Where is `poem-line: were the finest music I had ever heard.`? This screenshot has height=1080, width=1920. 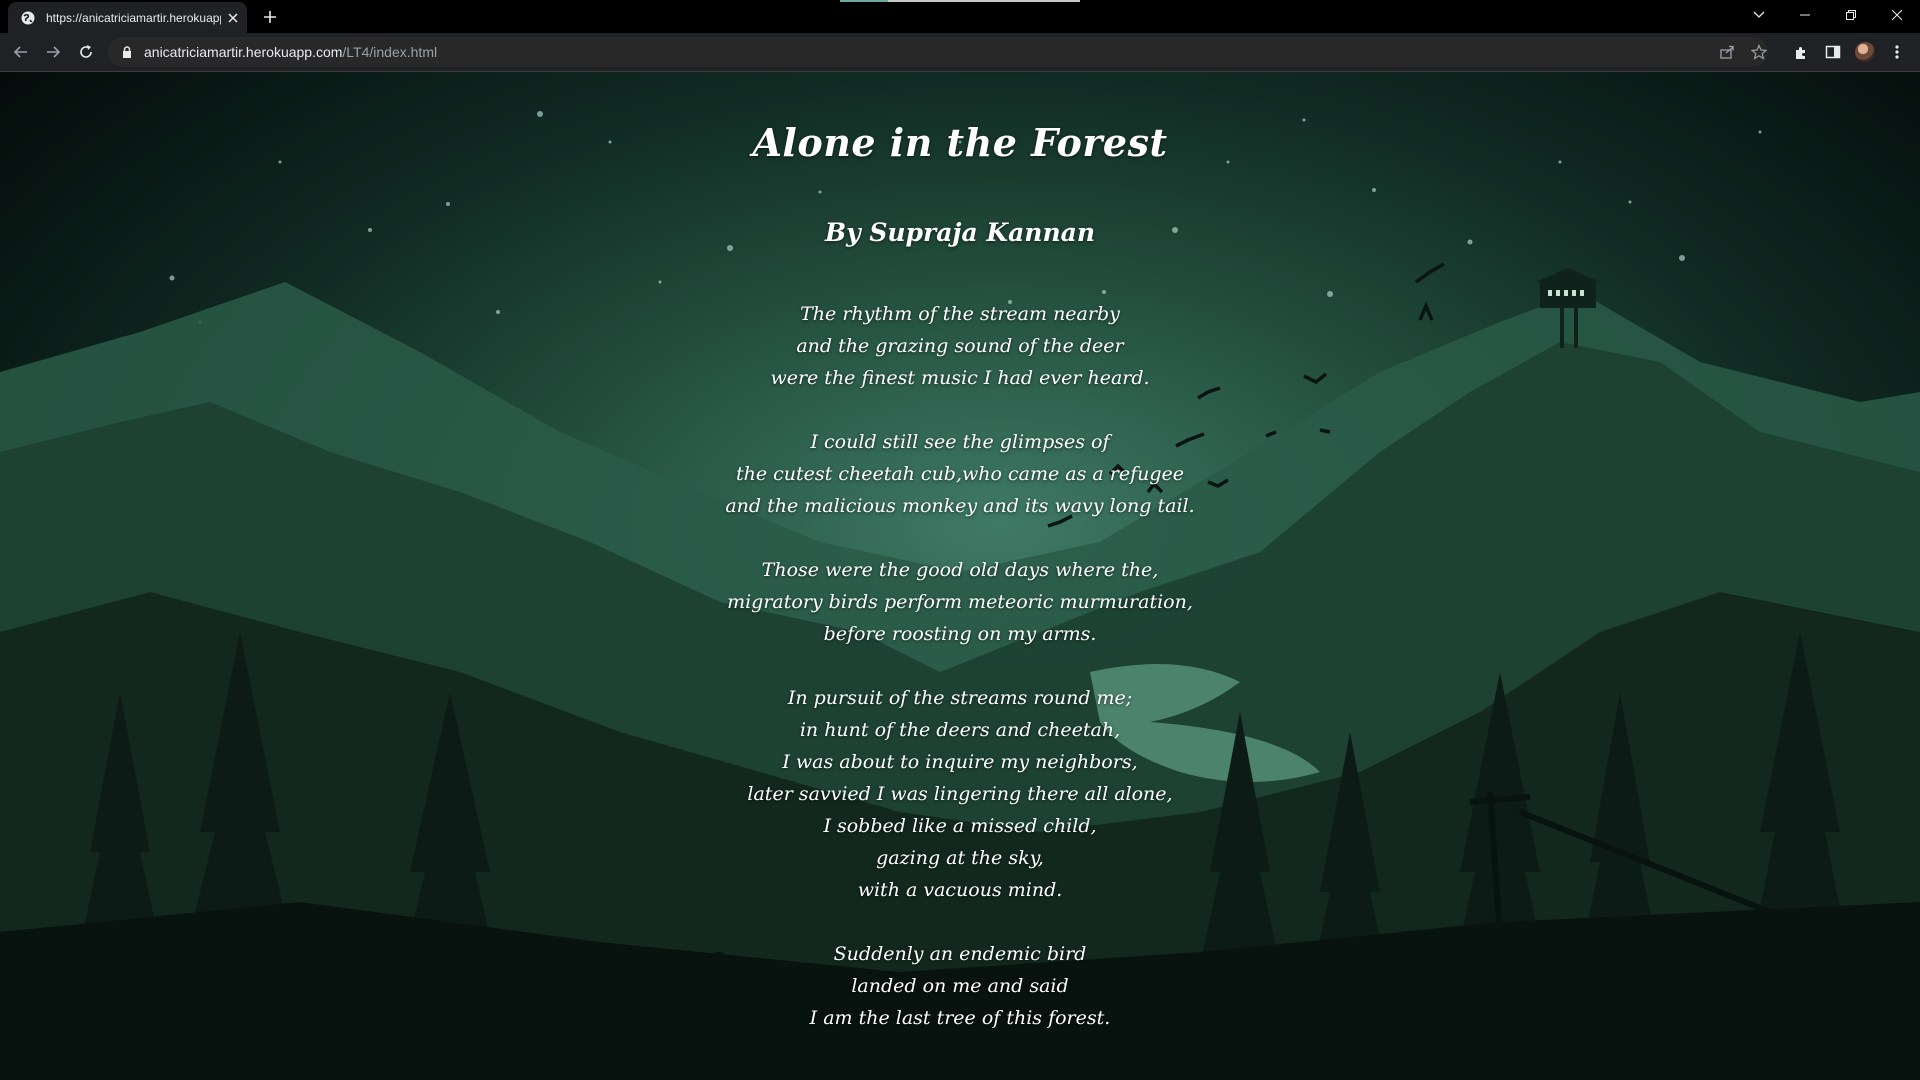
poem-line: were the finest music I had ever heard. is located at coordinates (960, 378).